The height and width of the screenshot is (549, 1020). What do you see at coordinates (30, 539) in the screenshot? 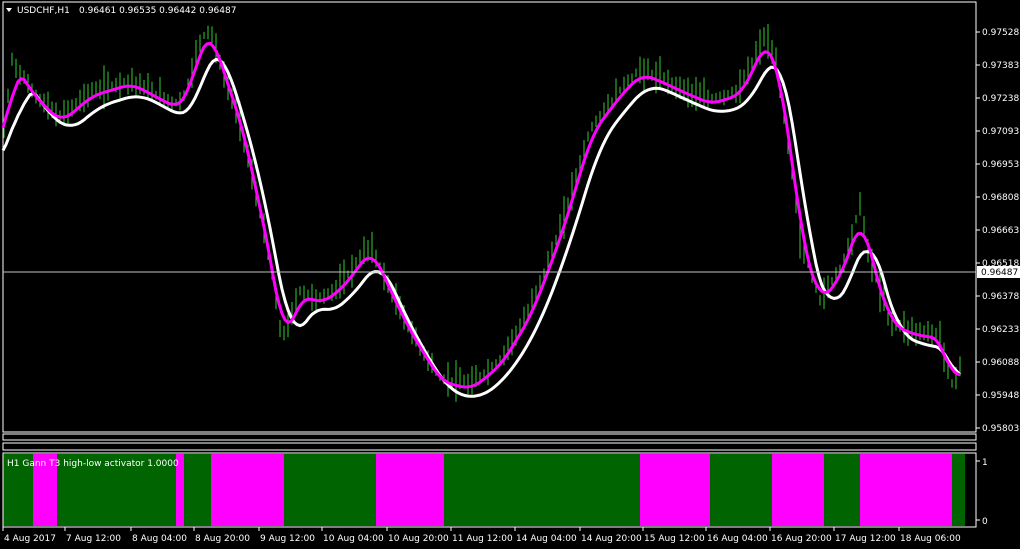
I see `time-tick-label: 4 Aug 2017` at bounding box center [30, 539].